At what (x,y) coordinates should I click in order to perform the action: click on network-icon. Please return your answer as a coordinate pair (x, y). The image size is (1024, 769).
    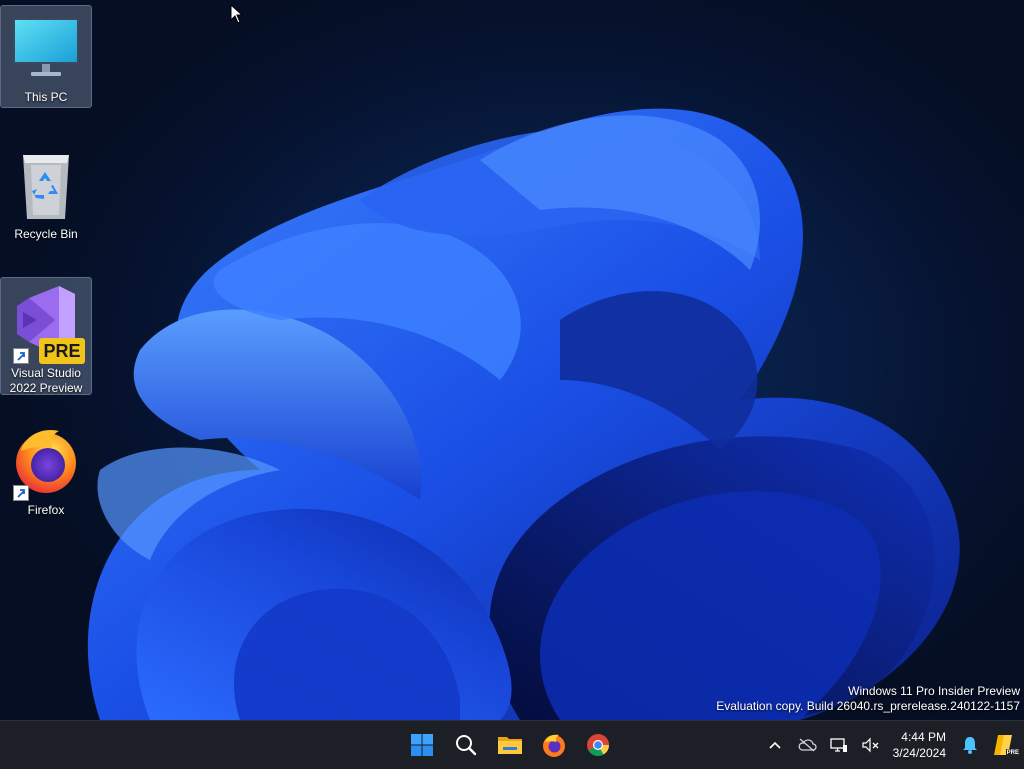
    Looking at the image, I should click on (838, 745).